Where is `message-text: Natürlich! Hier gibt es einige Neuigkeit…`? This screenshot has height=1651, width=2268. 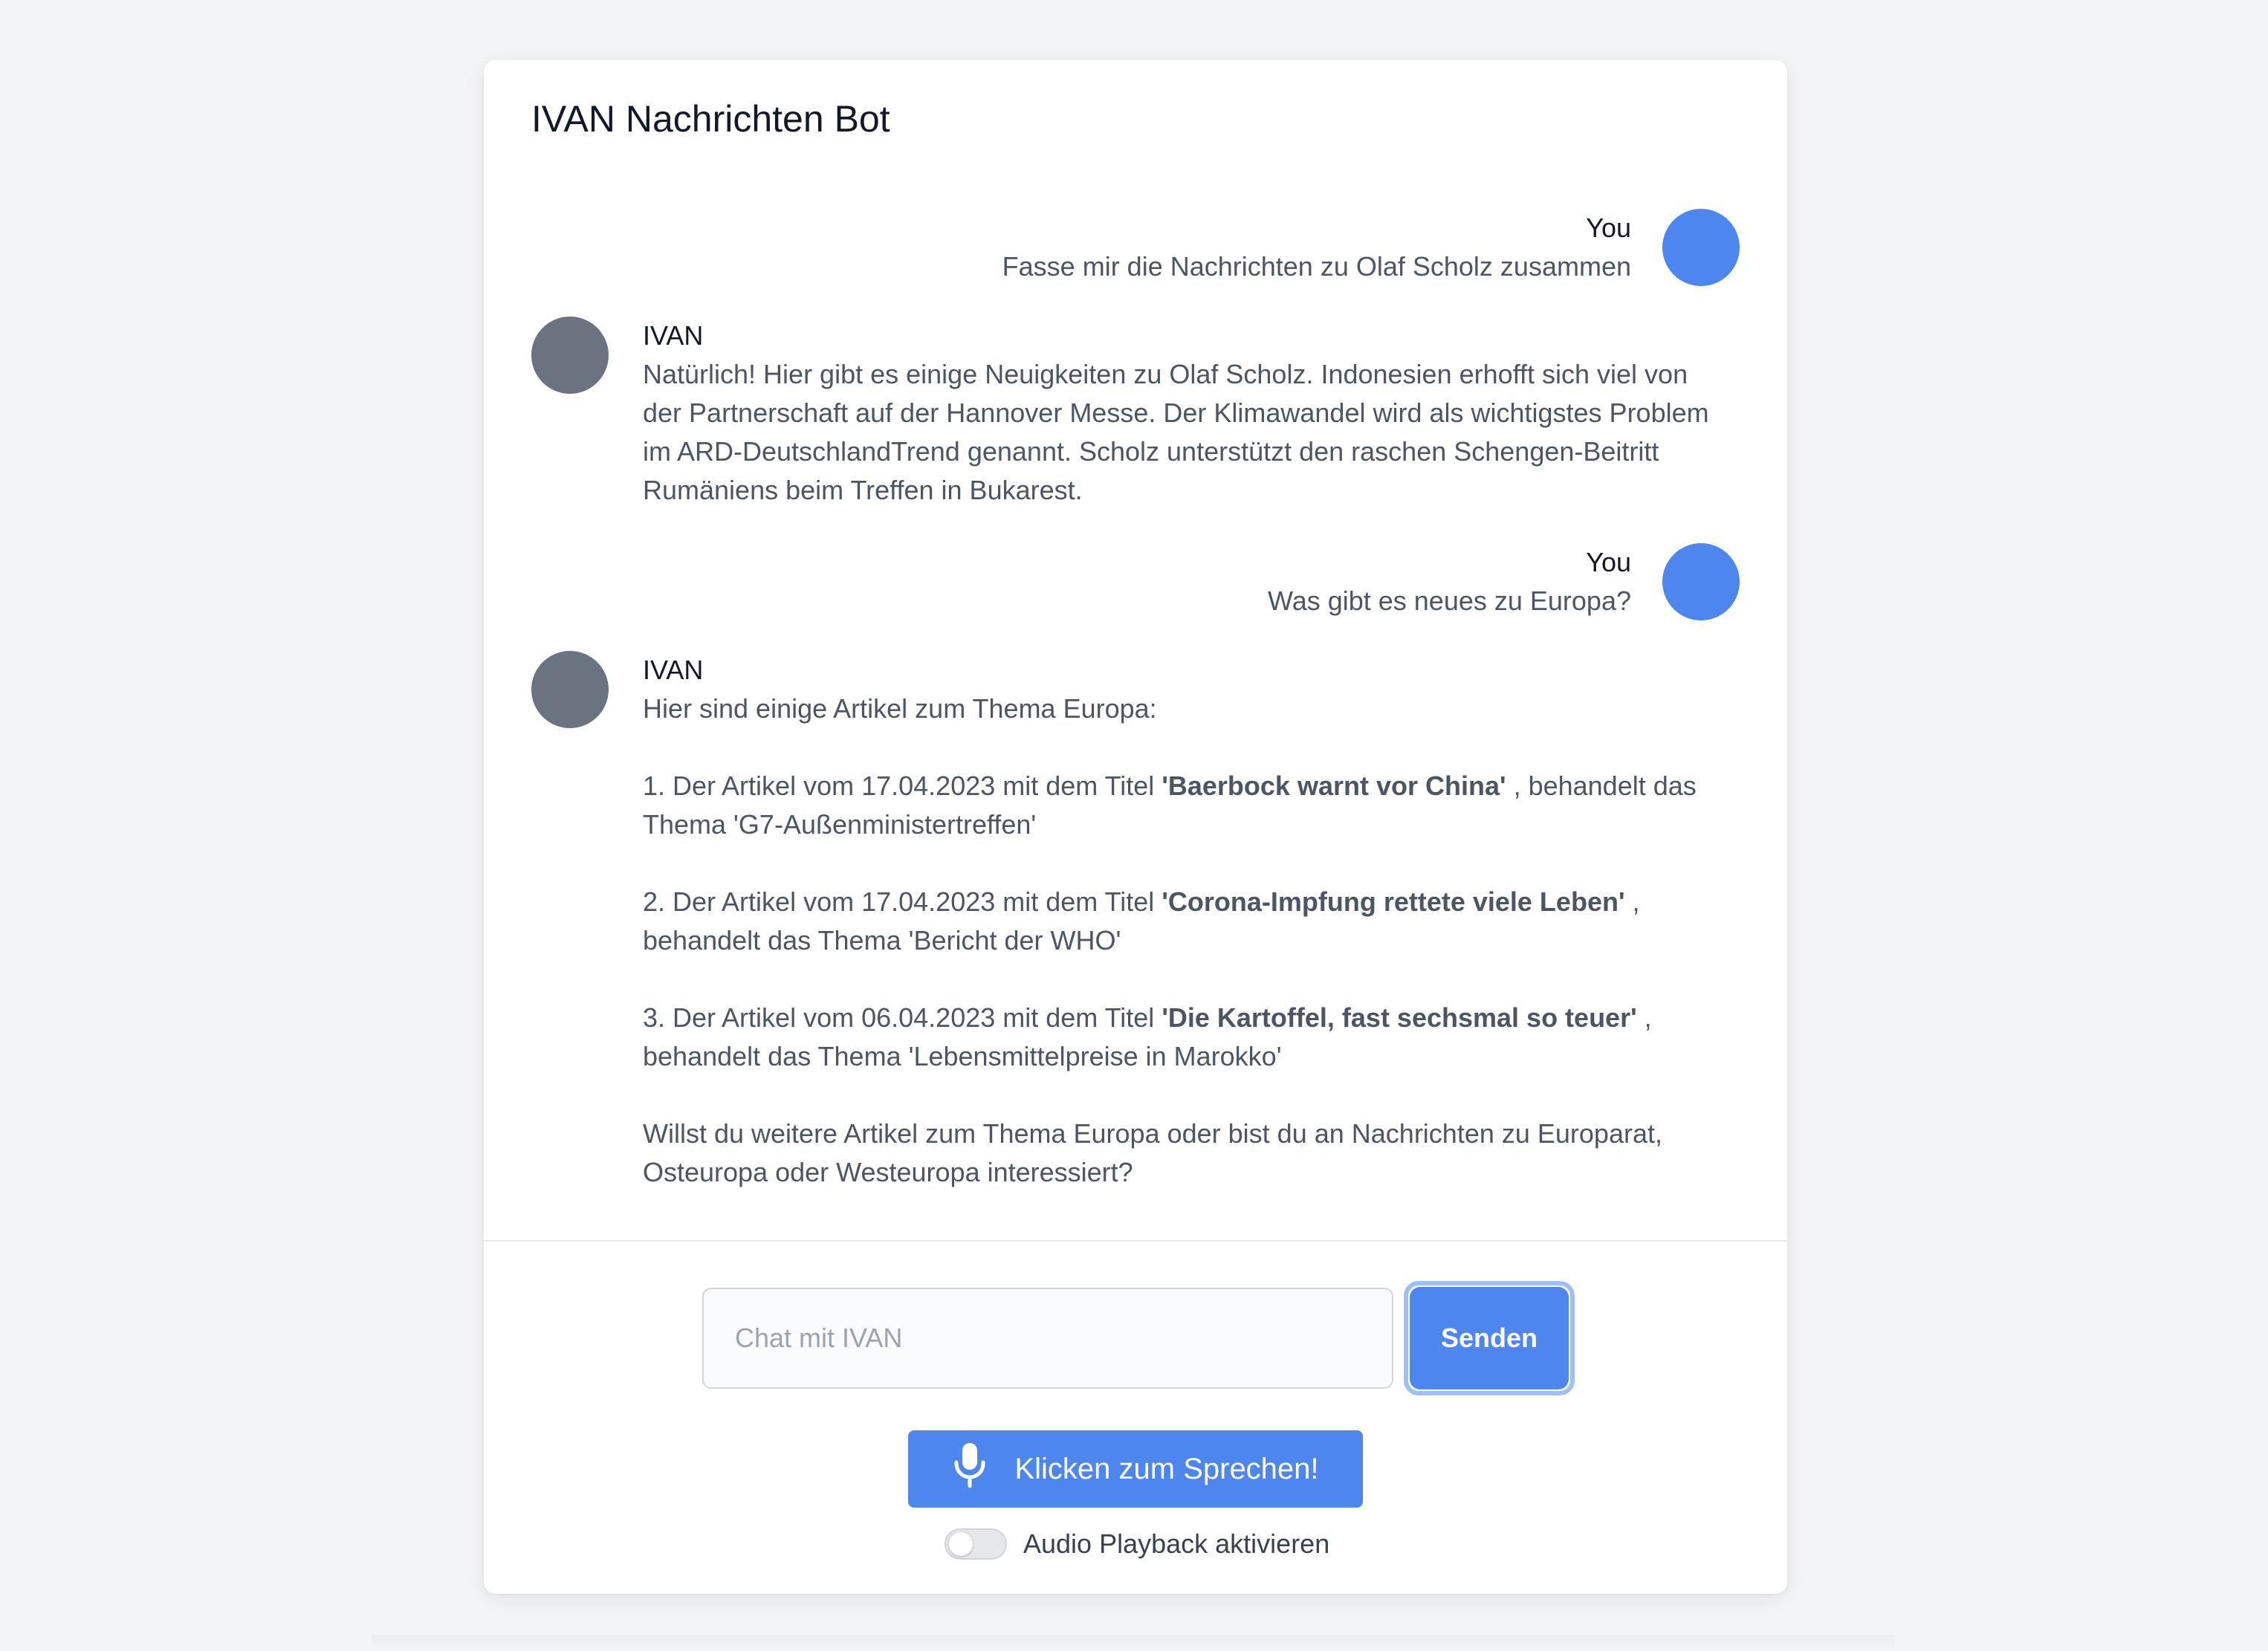
message-text: Natürlich! Hier gibt es einige Neuigkeit… is located at coordinates (1176, 432).